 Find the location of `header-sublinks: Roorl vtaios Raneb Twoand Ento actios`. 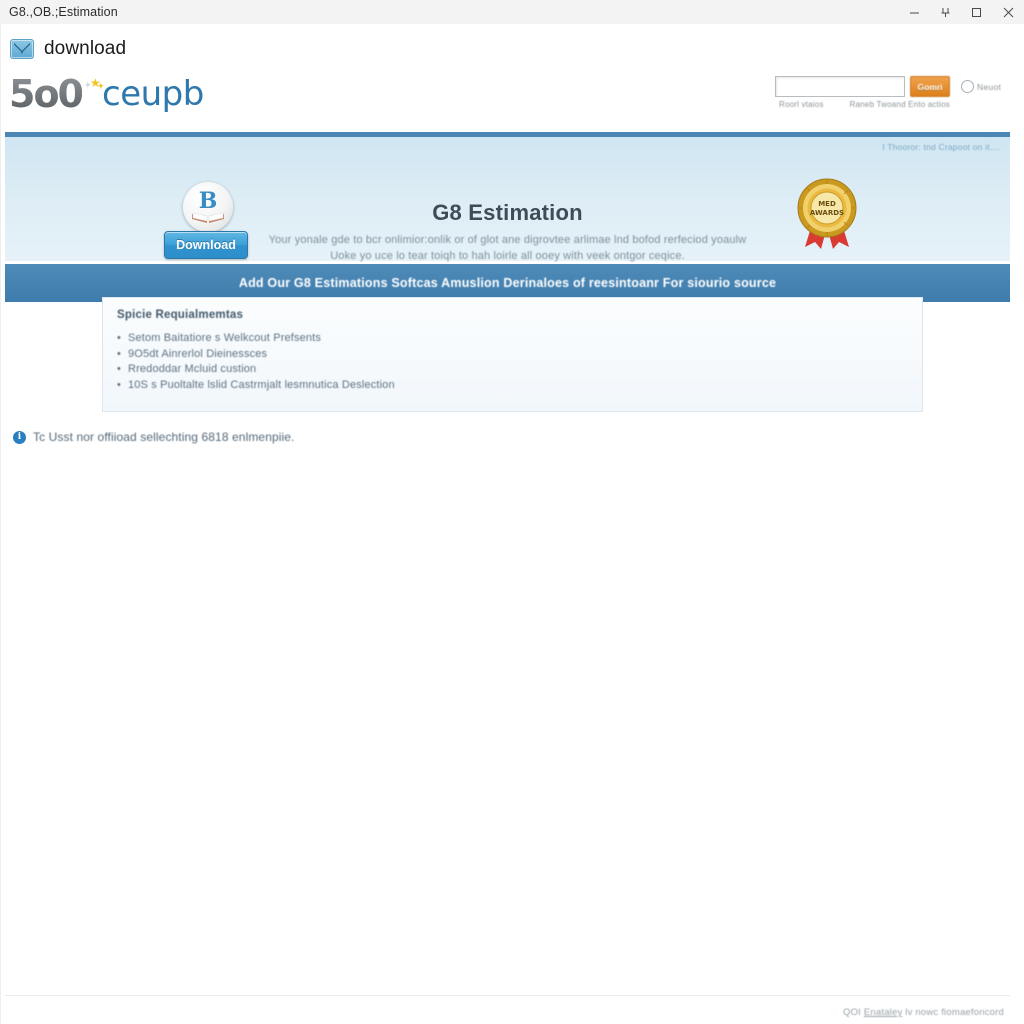

header-sublinks: Roorl vtaios Raneb Twoand Ento actios is located at coordinates (893, 104).